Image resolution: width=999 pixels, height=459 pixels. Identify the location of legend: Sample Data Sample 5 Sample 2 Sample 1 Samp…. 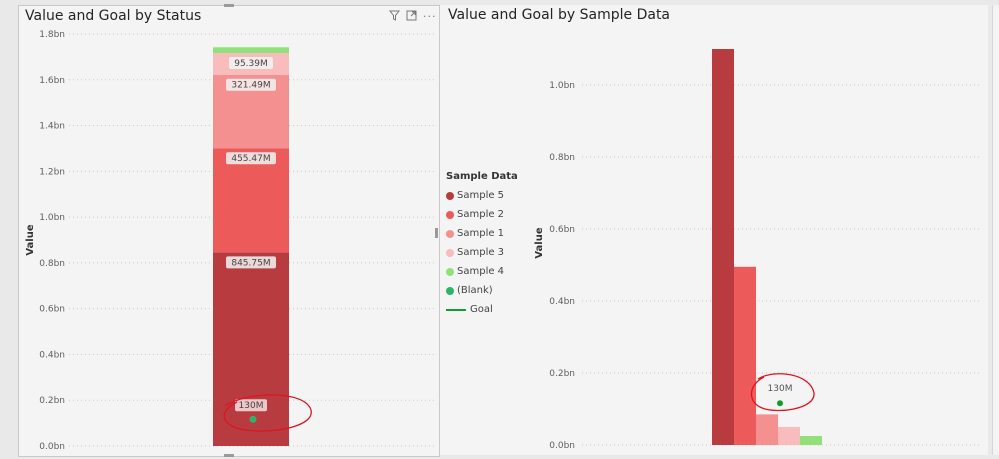
(482, 245).